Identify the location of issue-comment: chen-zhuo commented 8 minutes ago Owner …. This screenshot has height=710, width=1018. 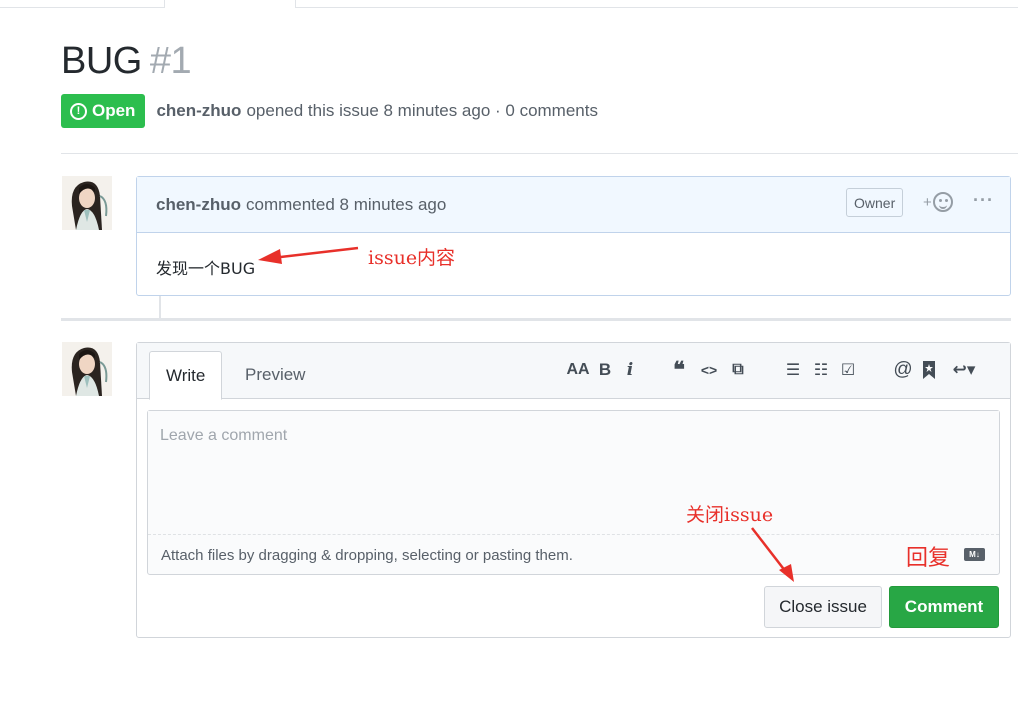
(573, 236).